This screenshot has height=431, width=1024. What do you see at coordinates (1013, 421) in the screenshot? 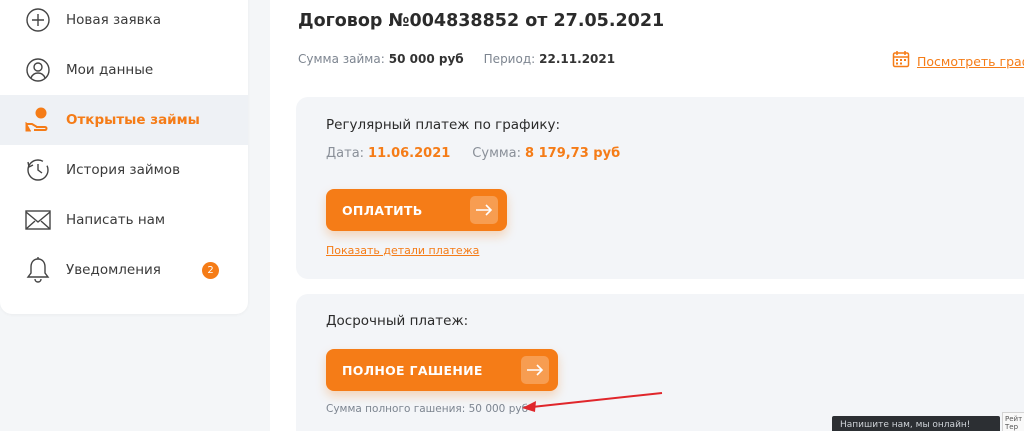
I see `recaptcha-badge: Рейт Тер` at bounding box center [1013, 421].